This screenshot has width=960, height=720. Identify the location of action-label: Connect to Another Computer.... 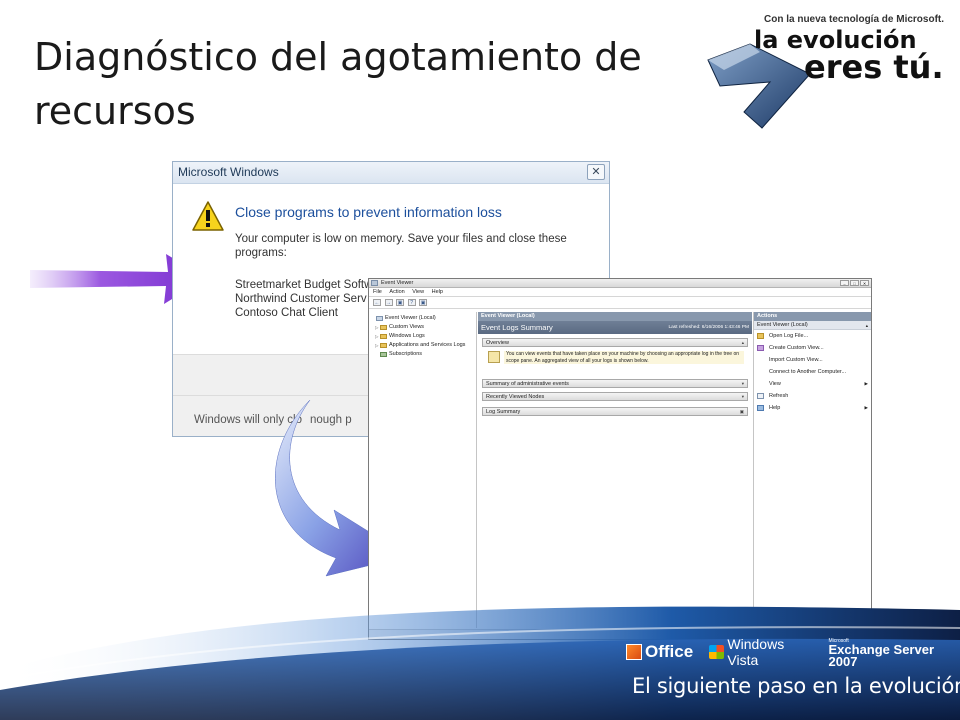
(808, 372).